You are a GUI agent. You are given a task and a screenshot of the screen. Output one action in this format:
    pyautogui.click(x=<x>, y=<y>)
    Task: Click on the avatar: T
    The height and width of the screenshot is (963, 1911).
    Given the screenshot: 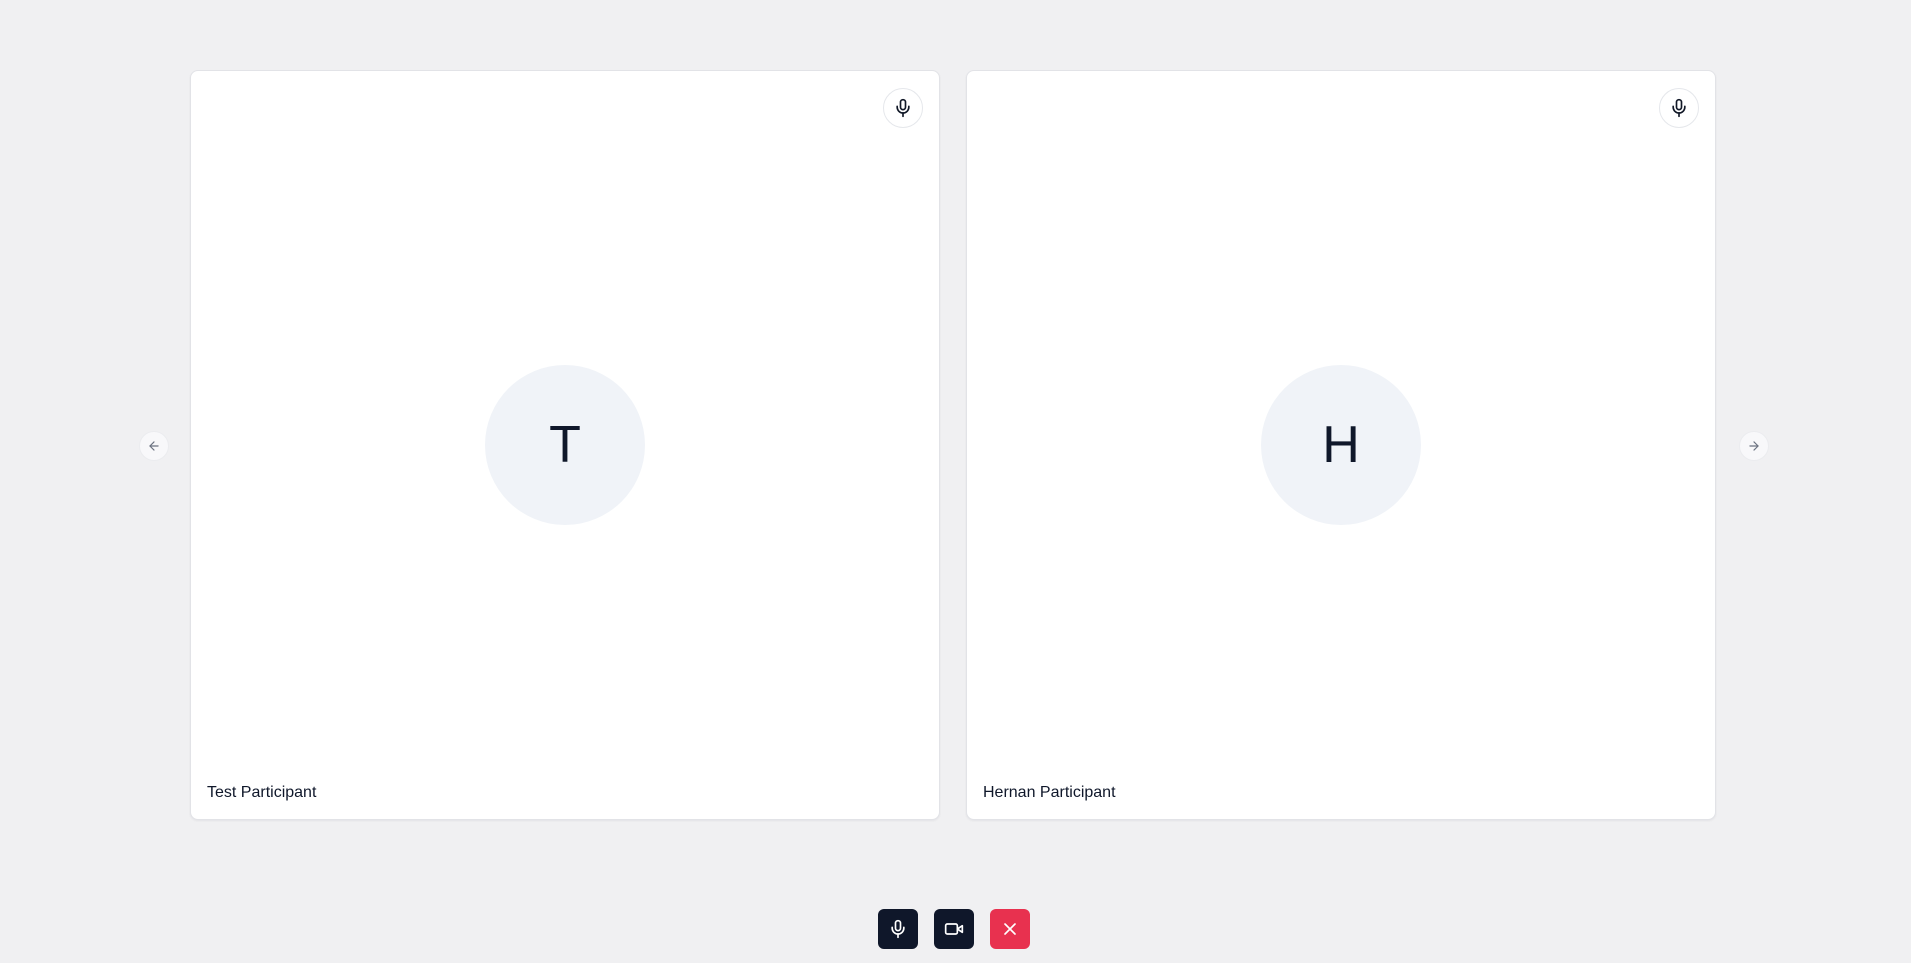 What is the action you would take?
    pyautogui.click(x=565, y=445)
    